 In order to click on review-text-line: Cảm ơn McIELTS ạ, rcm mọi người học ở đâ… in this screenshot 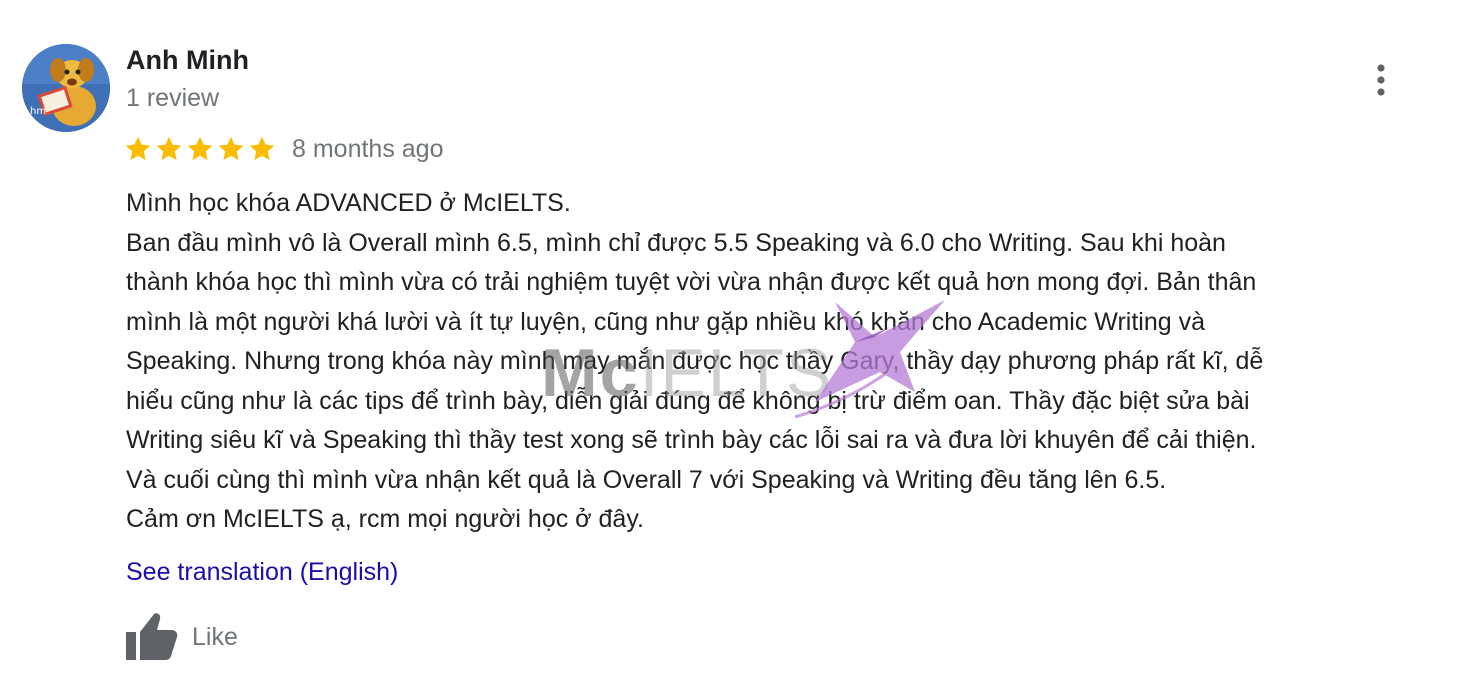, I will do `click(385, 519)`.